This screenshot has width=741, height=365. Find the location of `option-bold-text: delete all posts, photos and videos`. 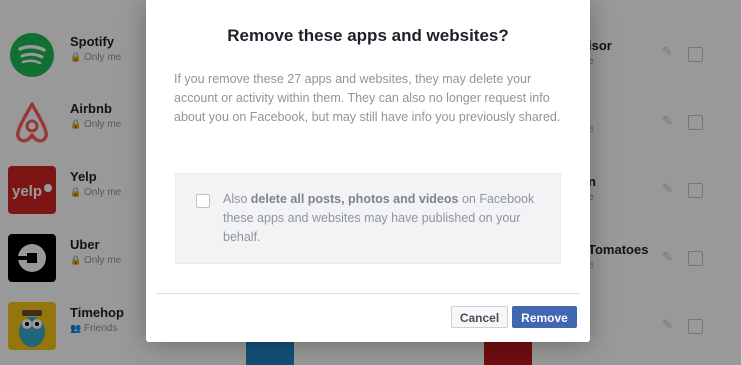

option-bold-text: delete all posts, photos and videos is located at coordinates (354, 199).